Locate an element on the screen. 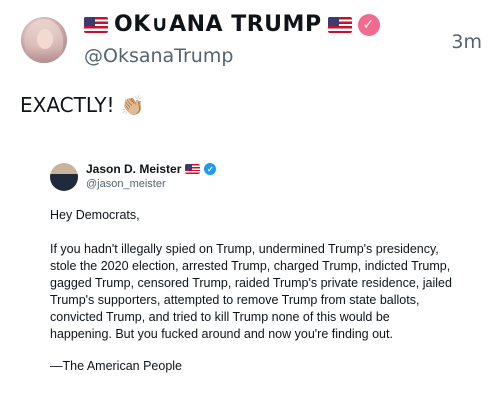  author-handle: @OksanaTrump is located at coordinates (158, 56).